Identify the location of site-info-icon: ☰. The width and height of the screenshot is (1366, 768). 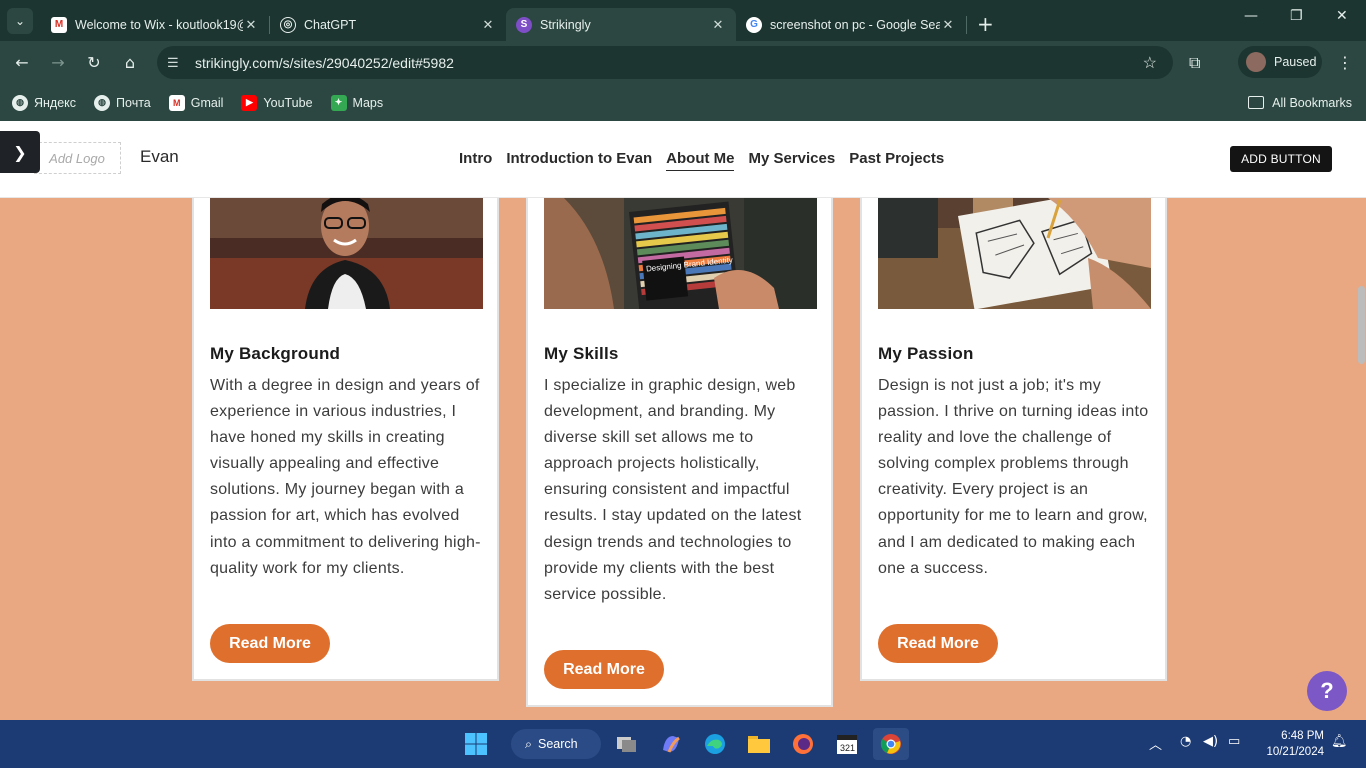
(175, 63).